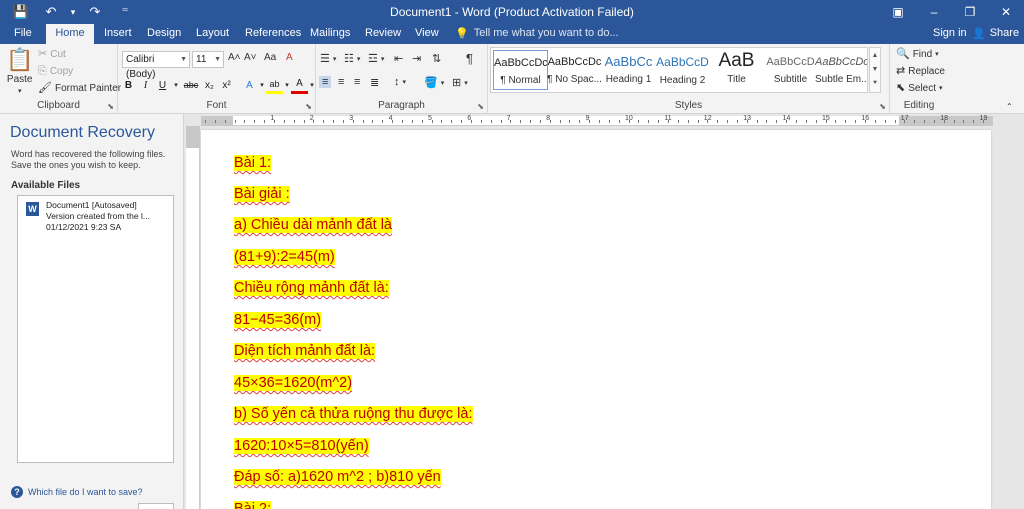 The width and height of the screenshot is (1024, 509). I want to click on clear-formatting-button: A, so click(289, 57).